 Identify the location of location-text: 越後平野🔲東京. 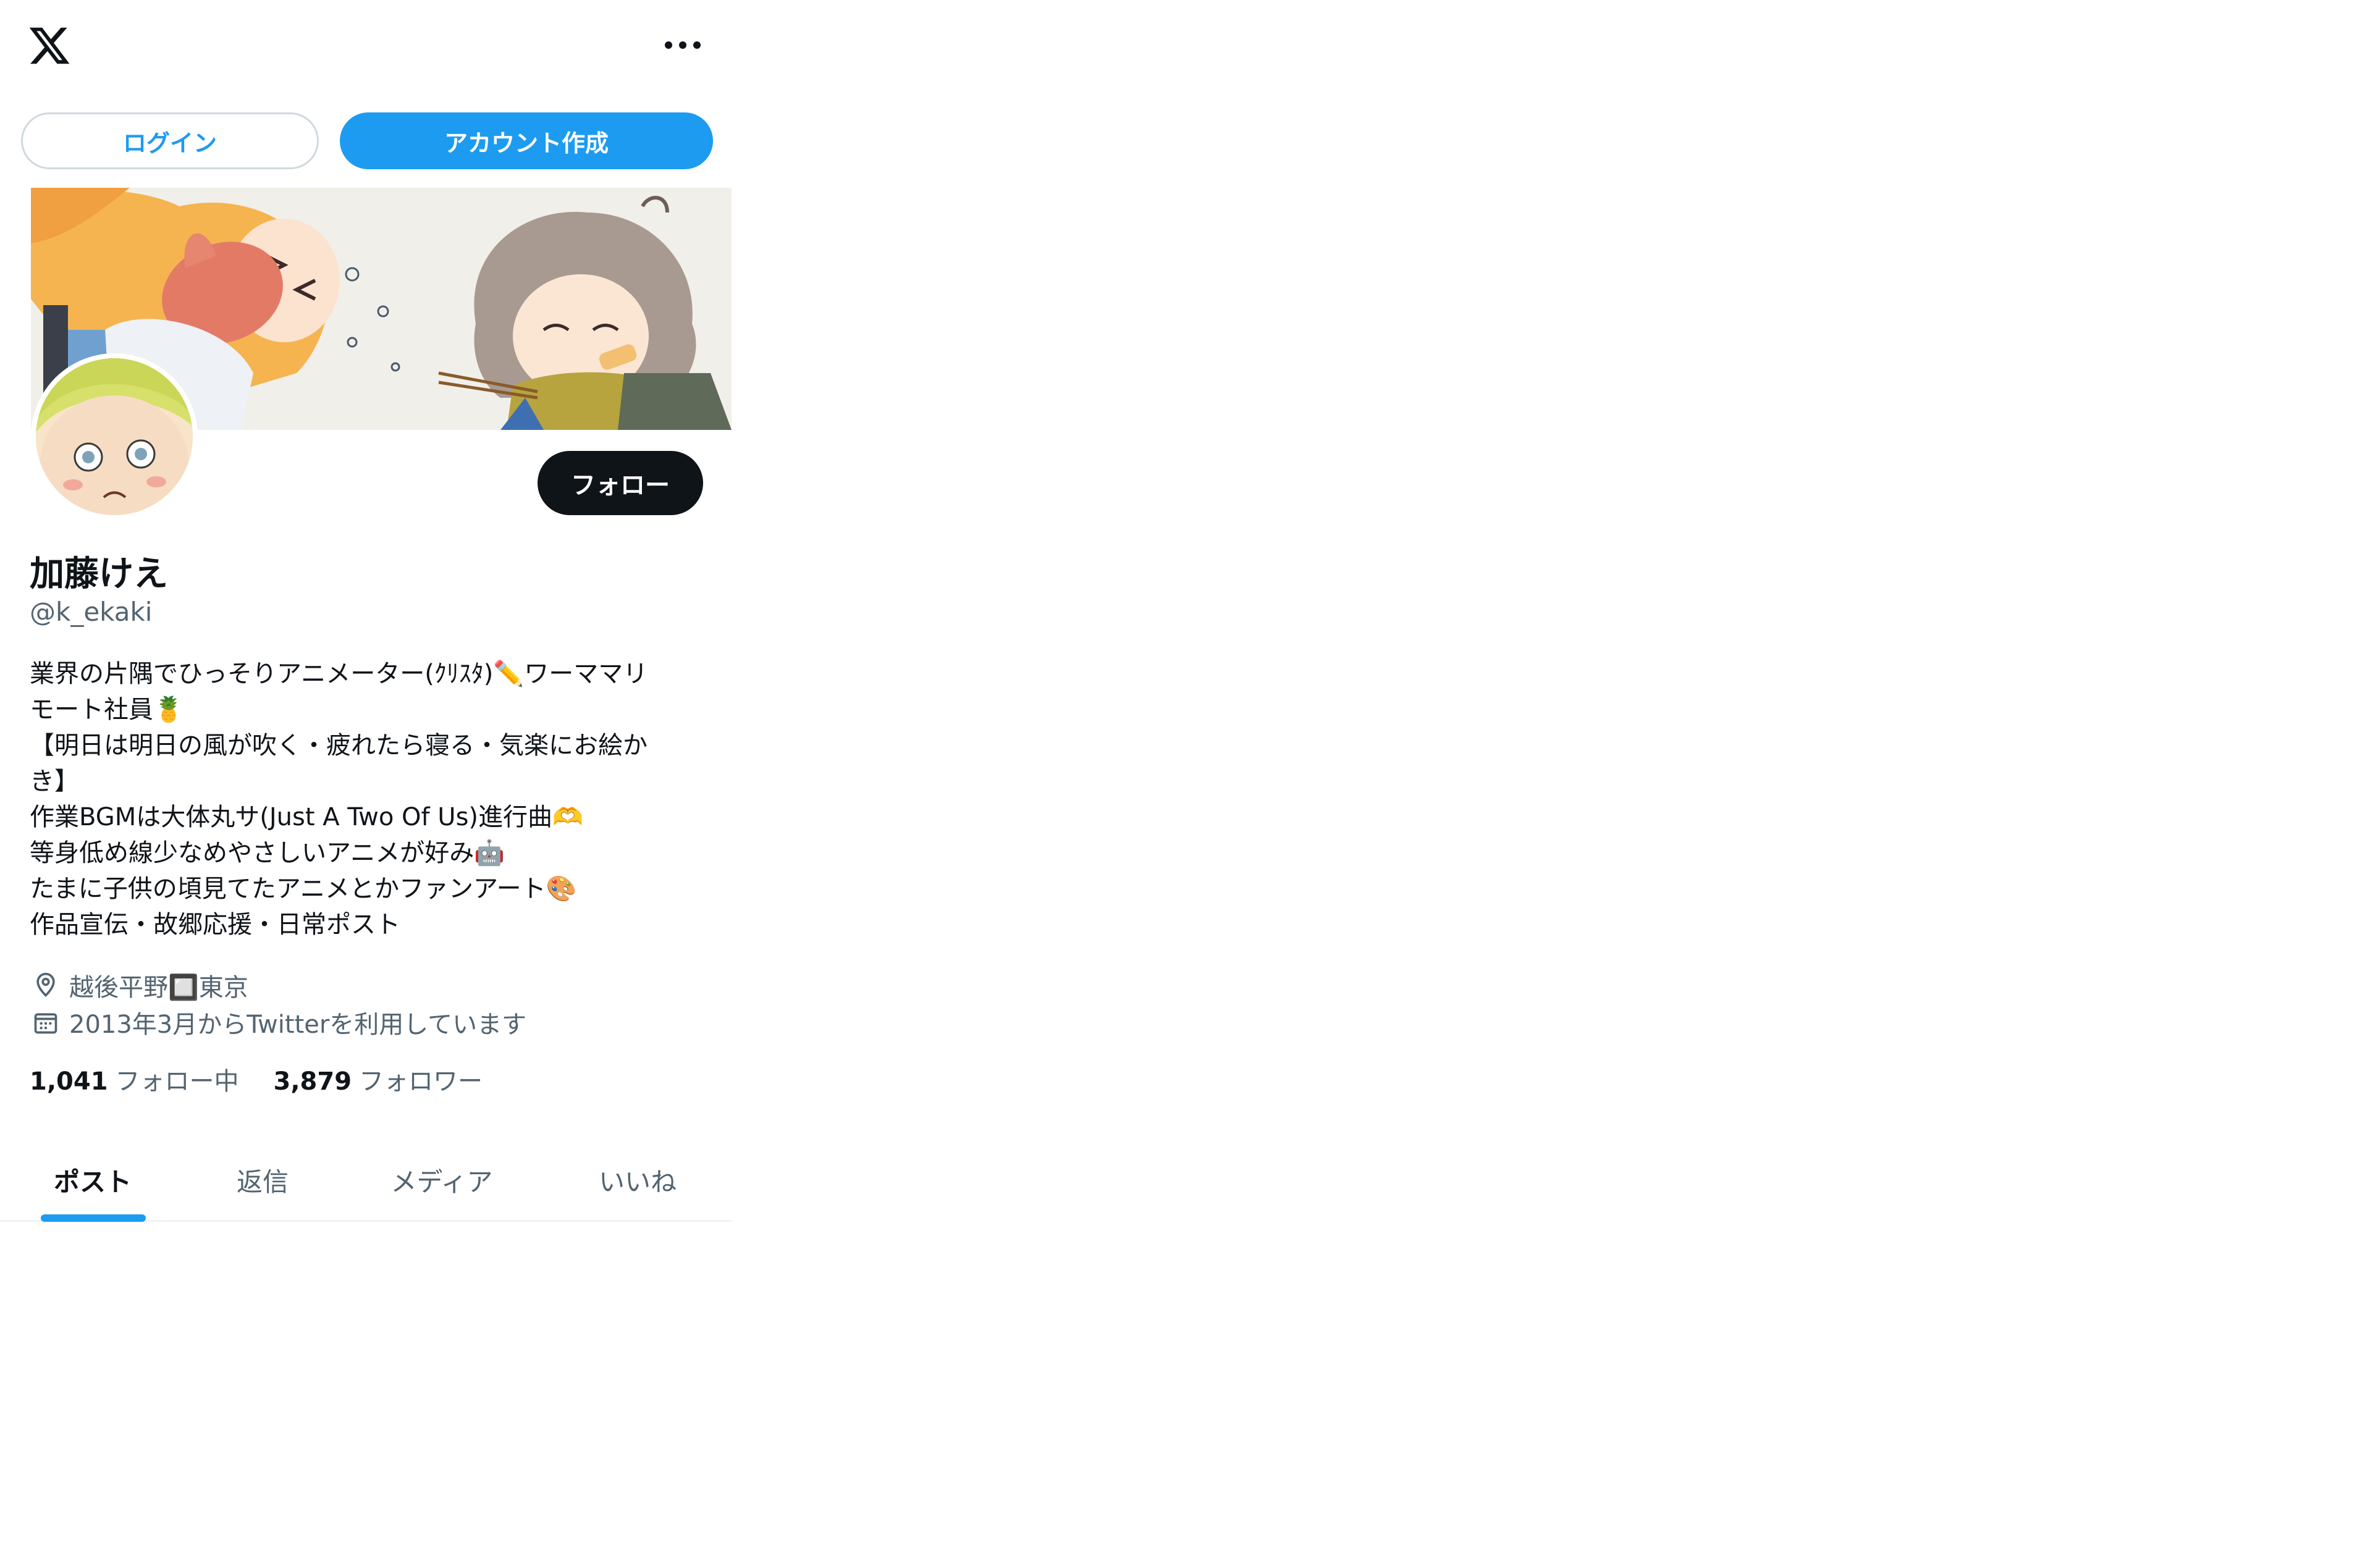
(159, 987).